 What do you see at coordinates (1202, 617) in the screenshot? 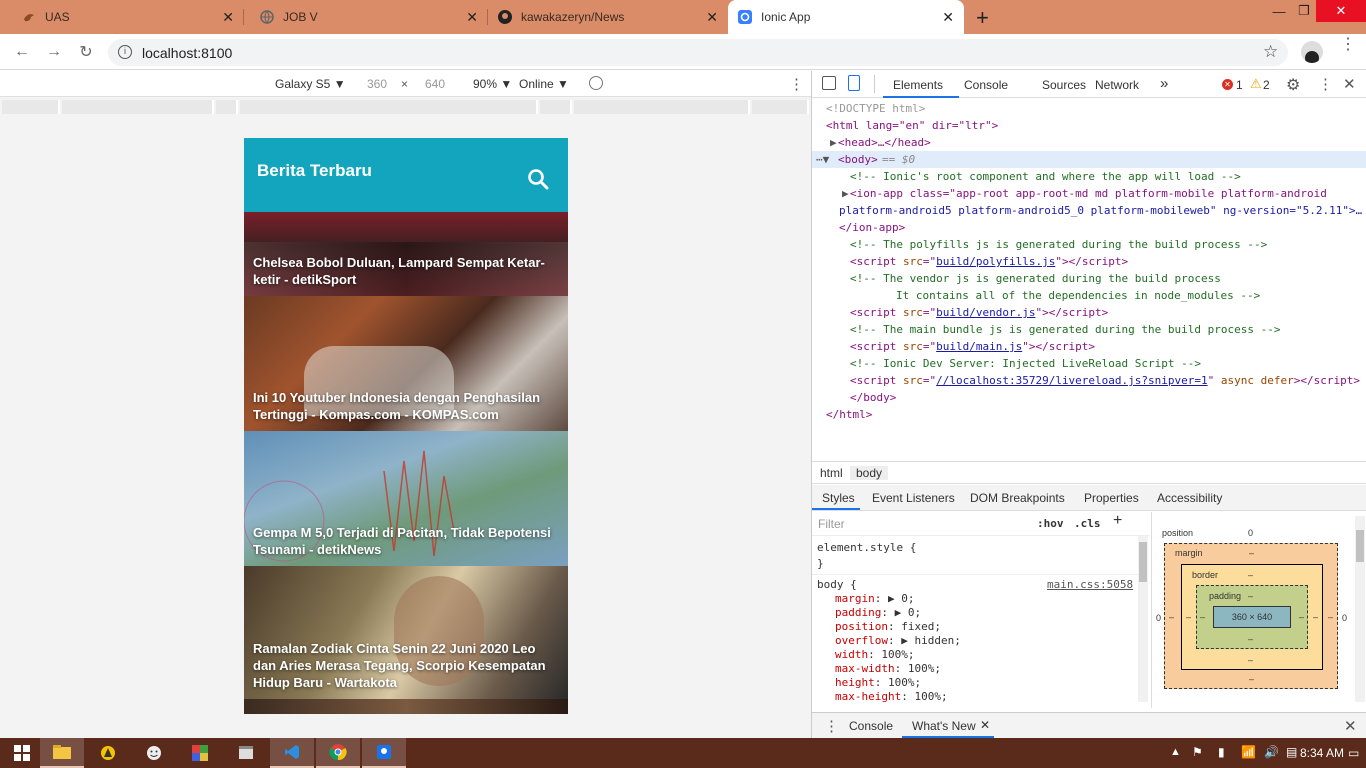
I see `box-padding-left: –` at bounding box center [1202, 617].